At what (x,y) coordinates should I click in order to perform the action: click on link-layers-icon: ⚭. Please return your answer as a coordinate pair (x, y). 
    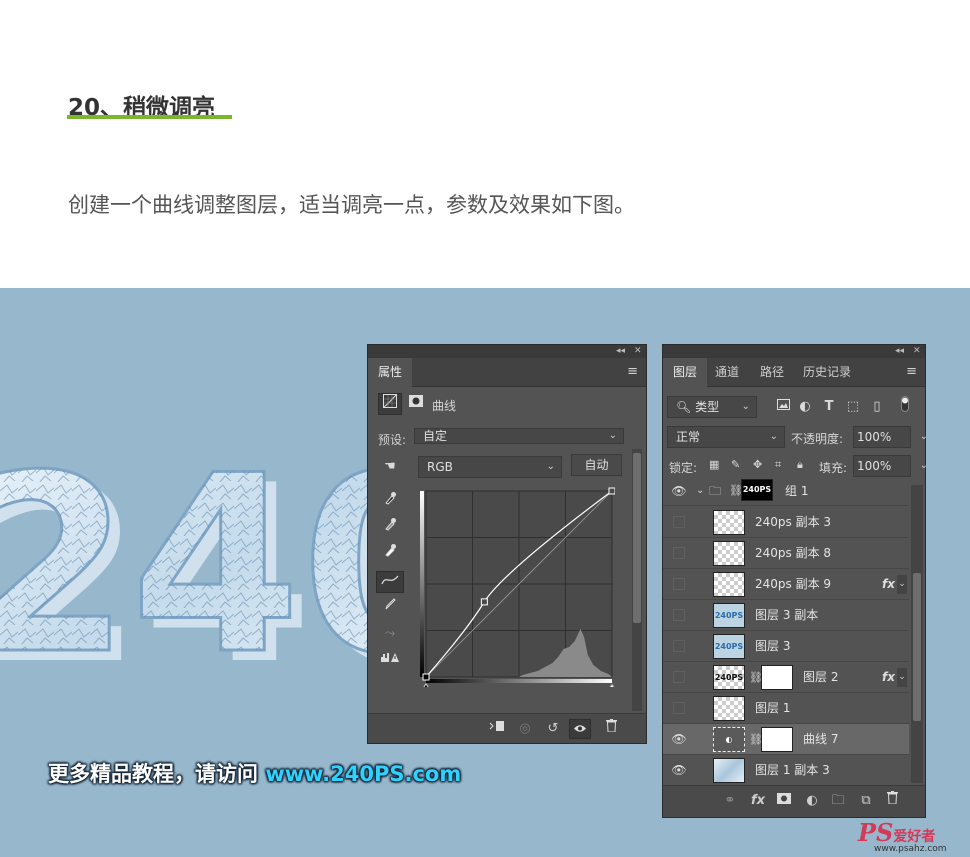
    Looking at the image, I should click on (730, 801).